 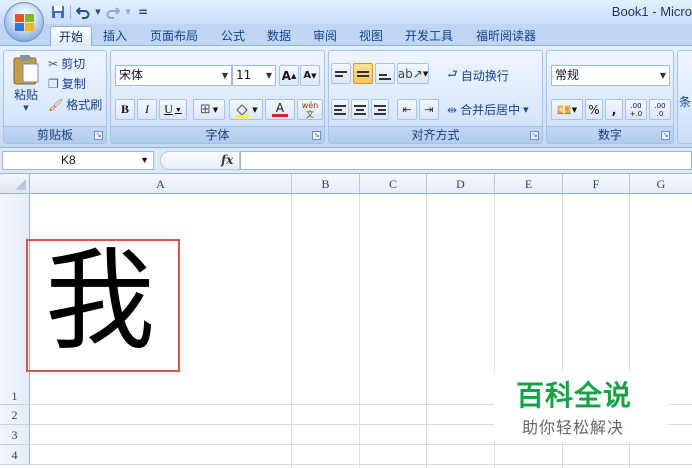 What do you see at coordinates (26, 108) in the screenshot?
I see `paste-dropdown-icon: ▼` at bounding box center [26, 108].